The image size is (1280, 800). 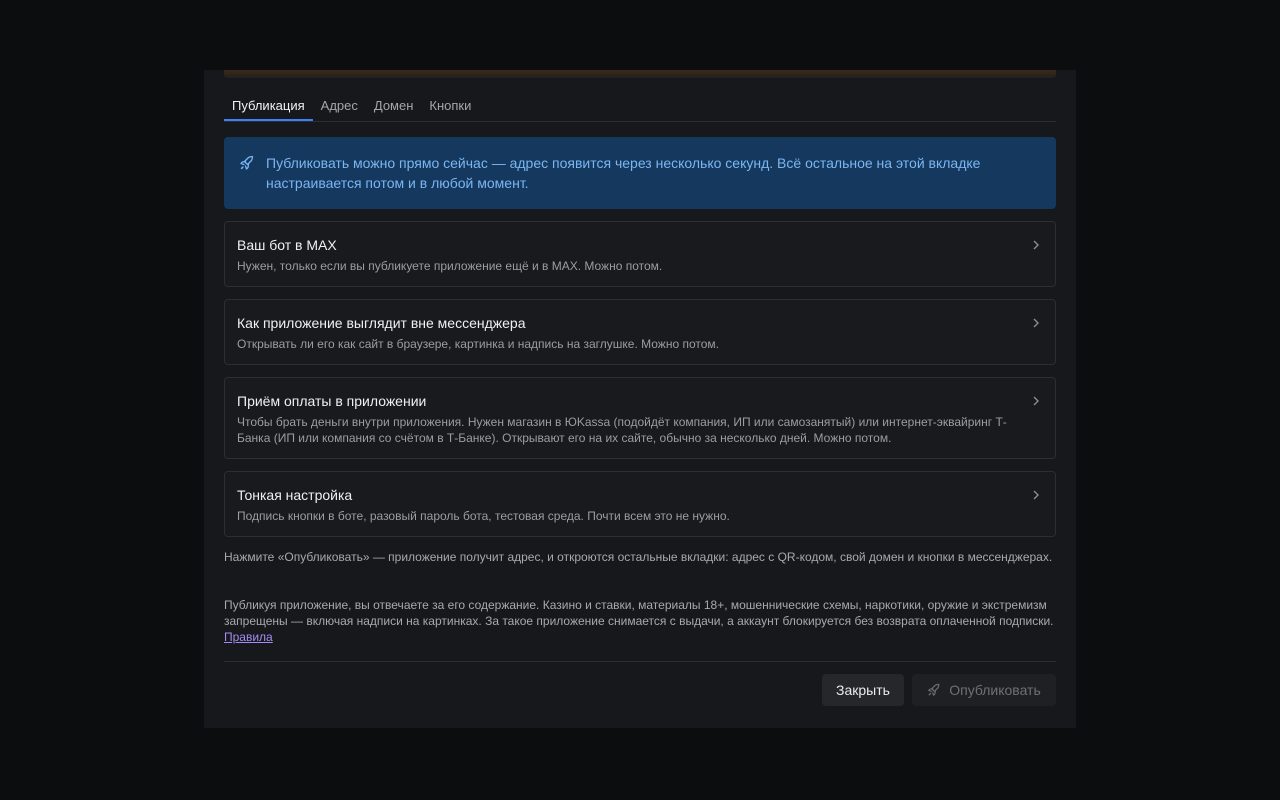 I want to click on tab-address: Адрес, so click(x=339, y=106).